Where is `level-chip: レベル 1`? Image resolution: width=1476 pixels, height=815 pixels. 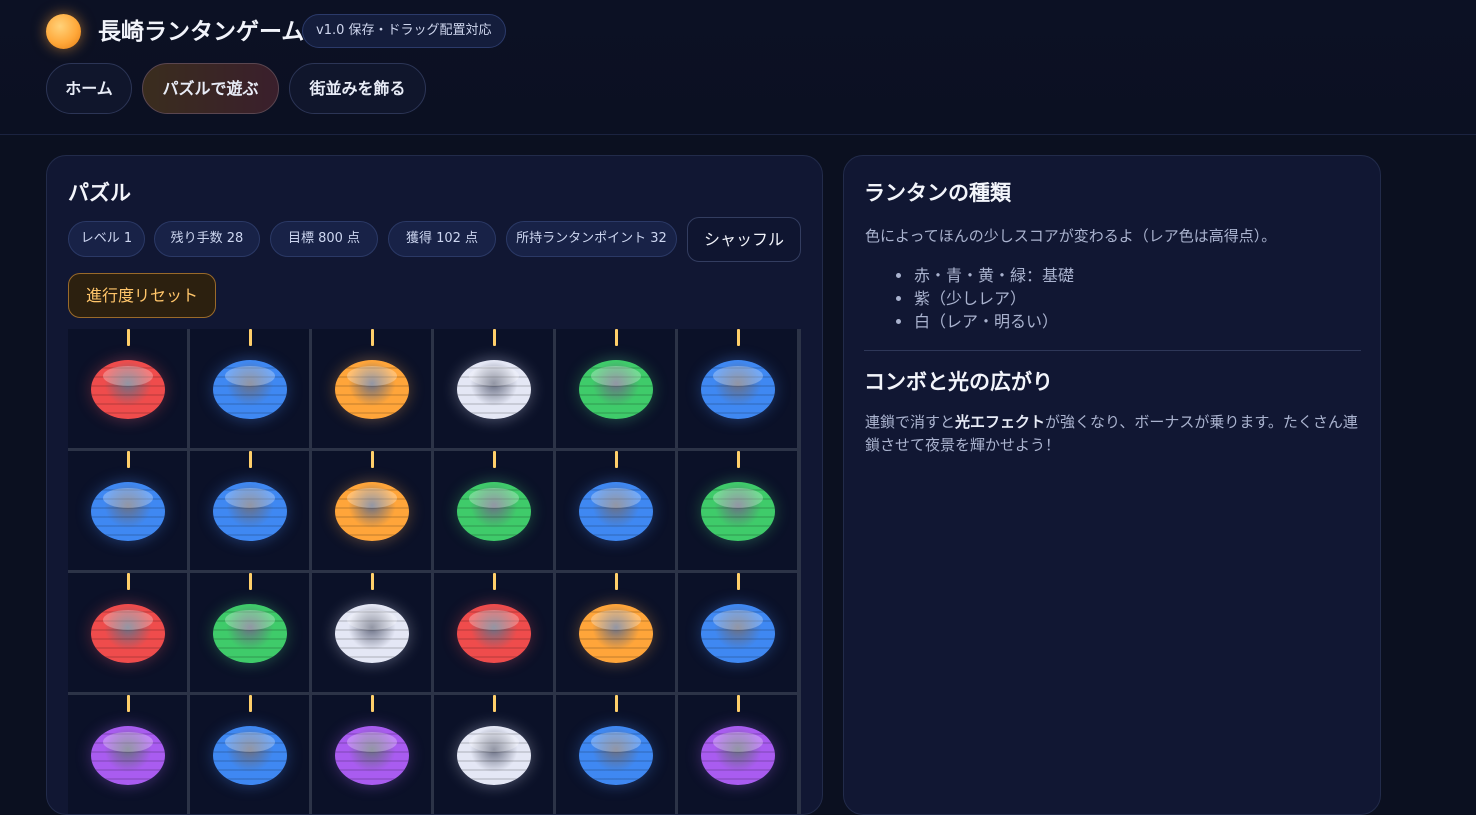 level-chip: レベル 1 is located at coordinates (106, 239).